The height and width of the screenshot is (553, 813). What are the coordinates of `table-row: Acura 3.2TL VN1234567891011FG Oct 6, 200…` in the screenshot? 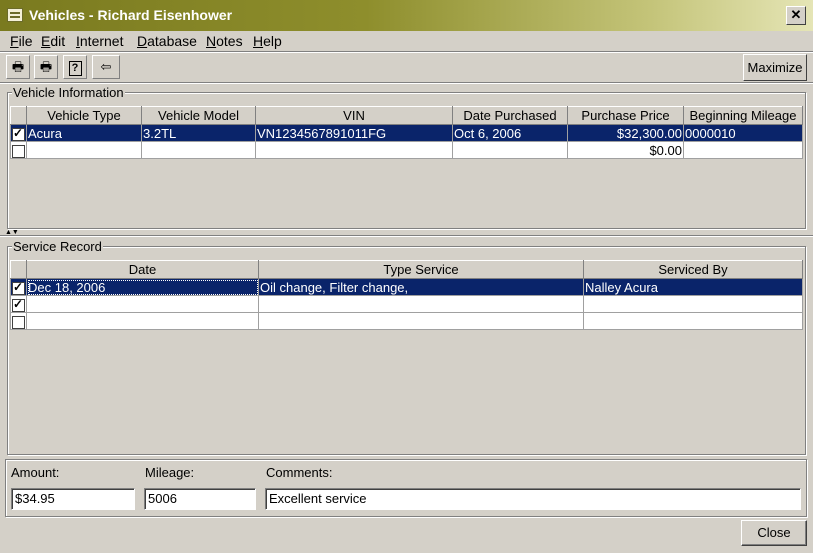 It's located at (406, 133).